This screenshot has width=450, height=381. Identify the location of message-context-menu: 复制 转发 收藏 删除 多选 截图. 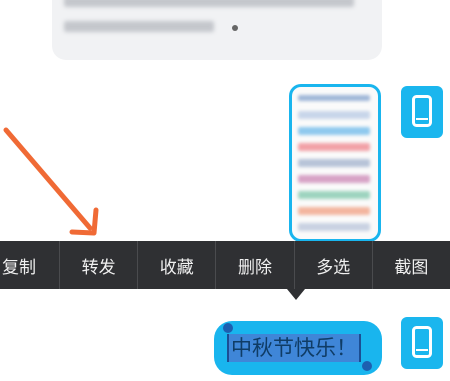
(225, 265).